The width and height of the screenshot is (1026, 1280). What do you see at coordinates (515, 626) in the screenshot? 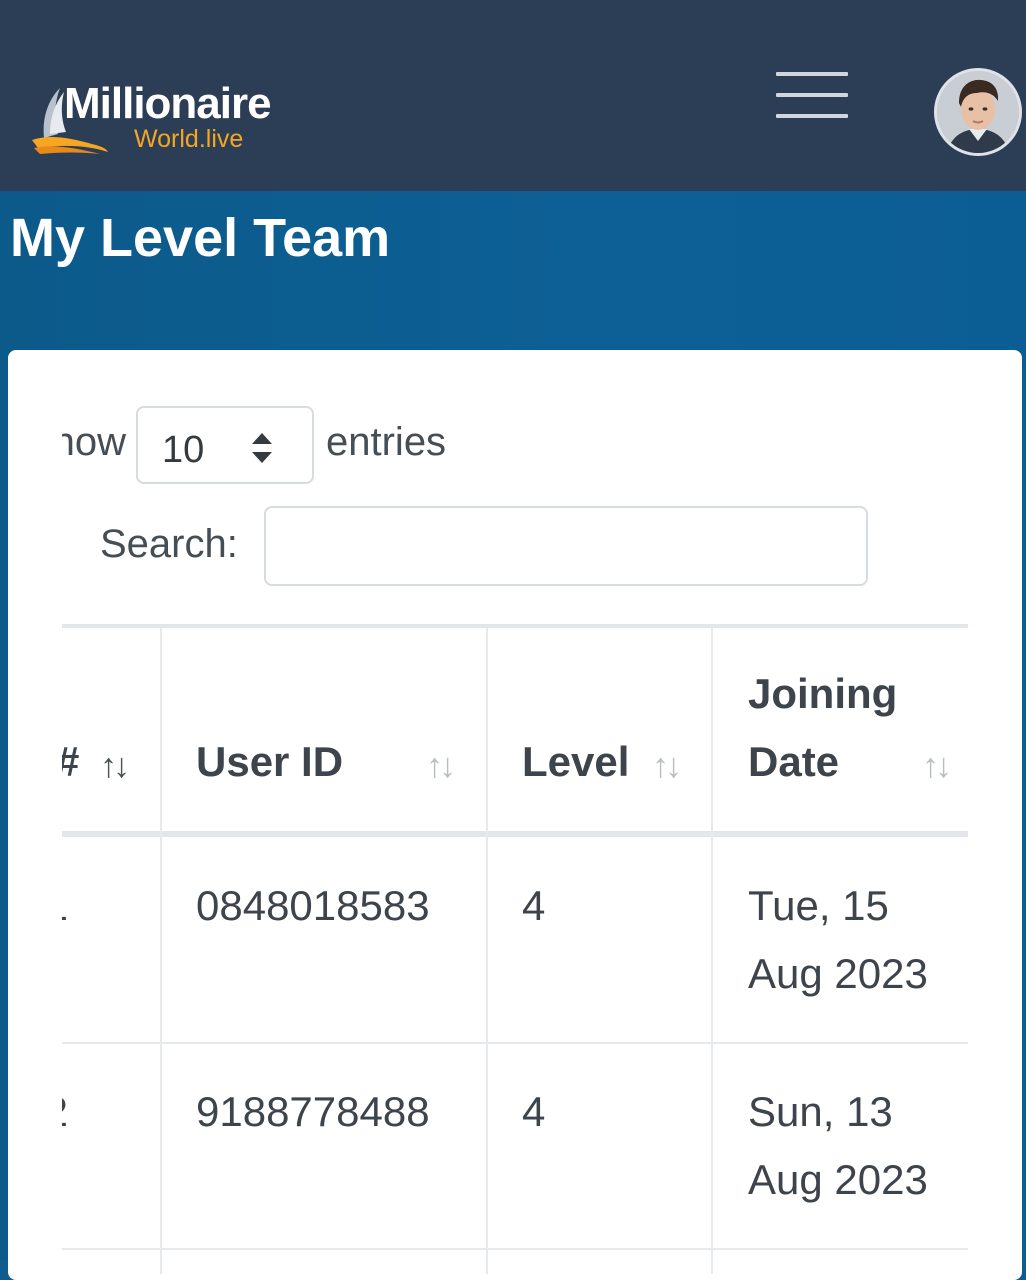
I see `table-top-border` at bounding box center [515, 626].